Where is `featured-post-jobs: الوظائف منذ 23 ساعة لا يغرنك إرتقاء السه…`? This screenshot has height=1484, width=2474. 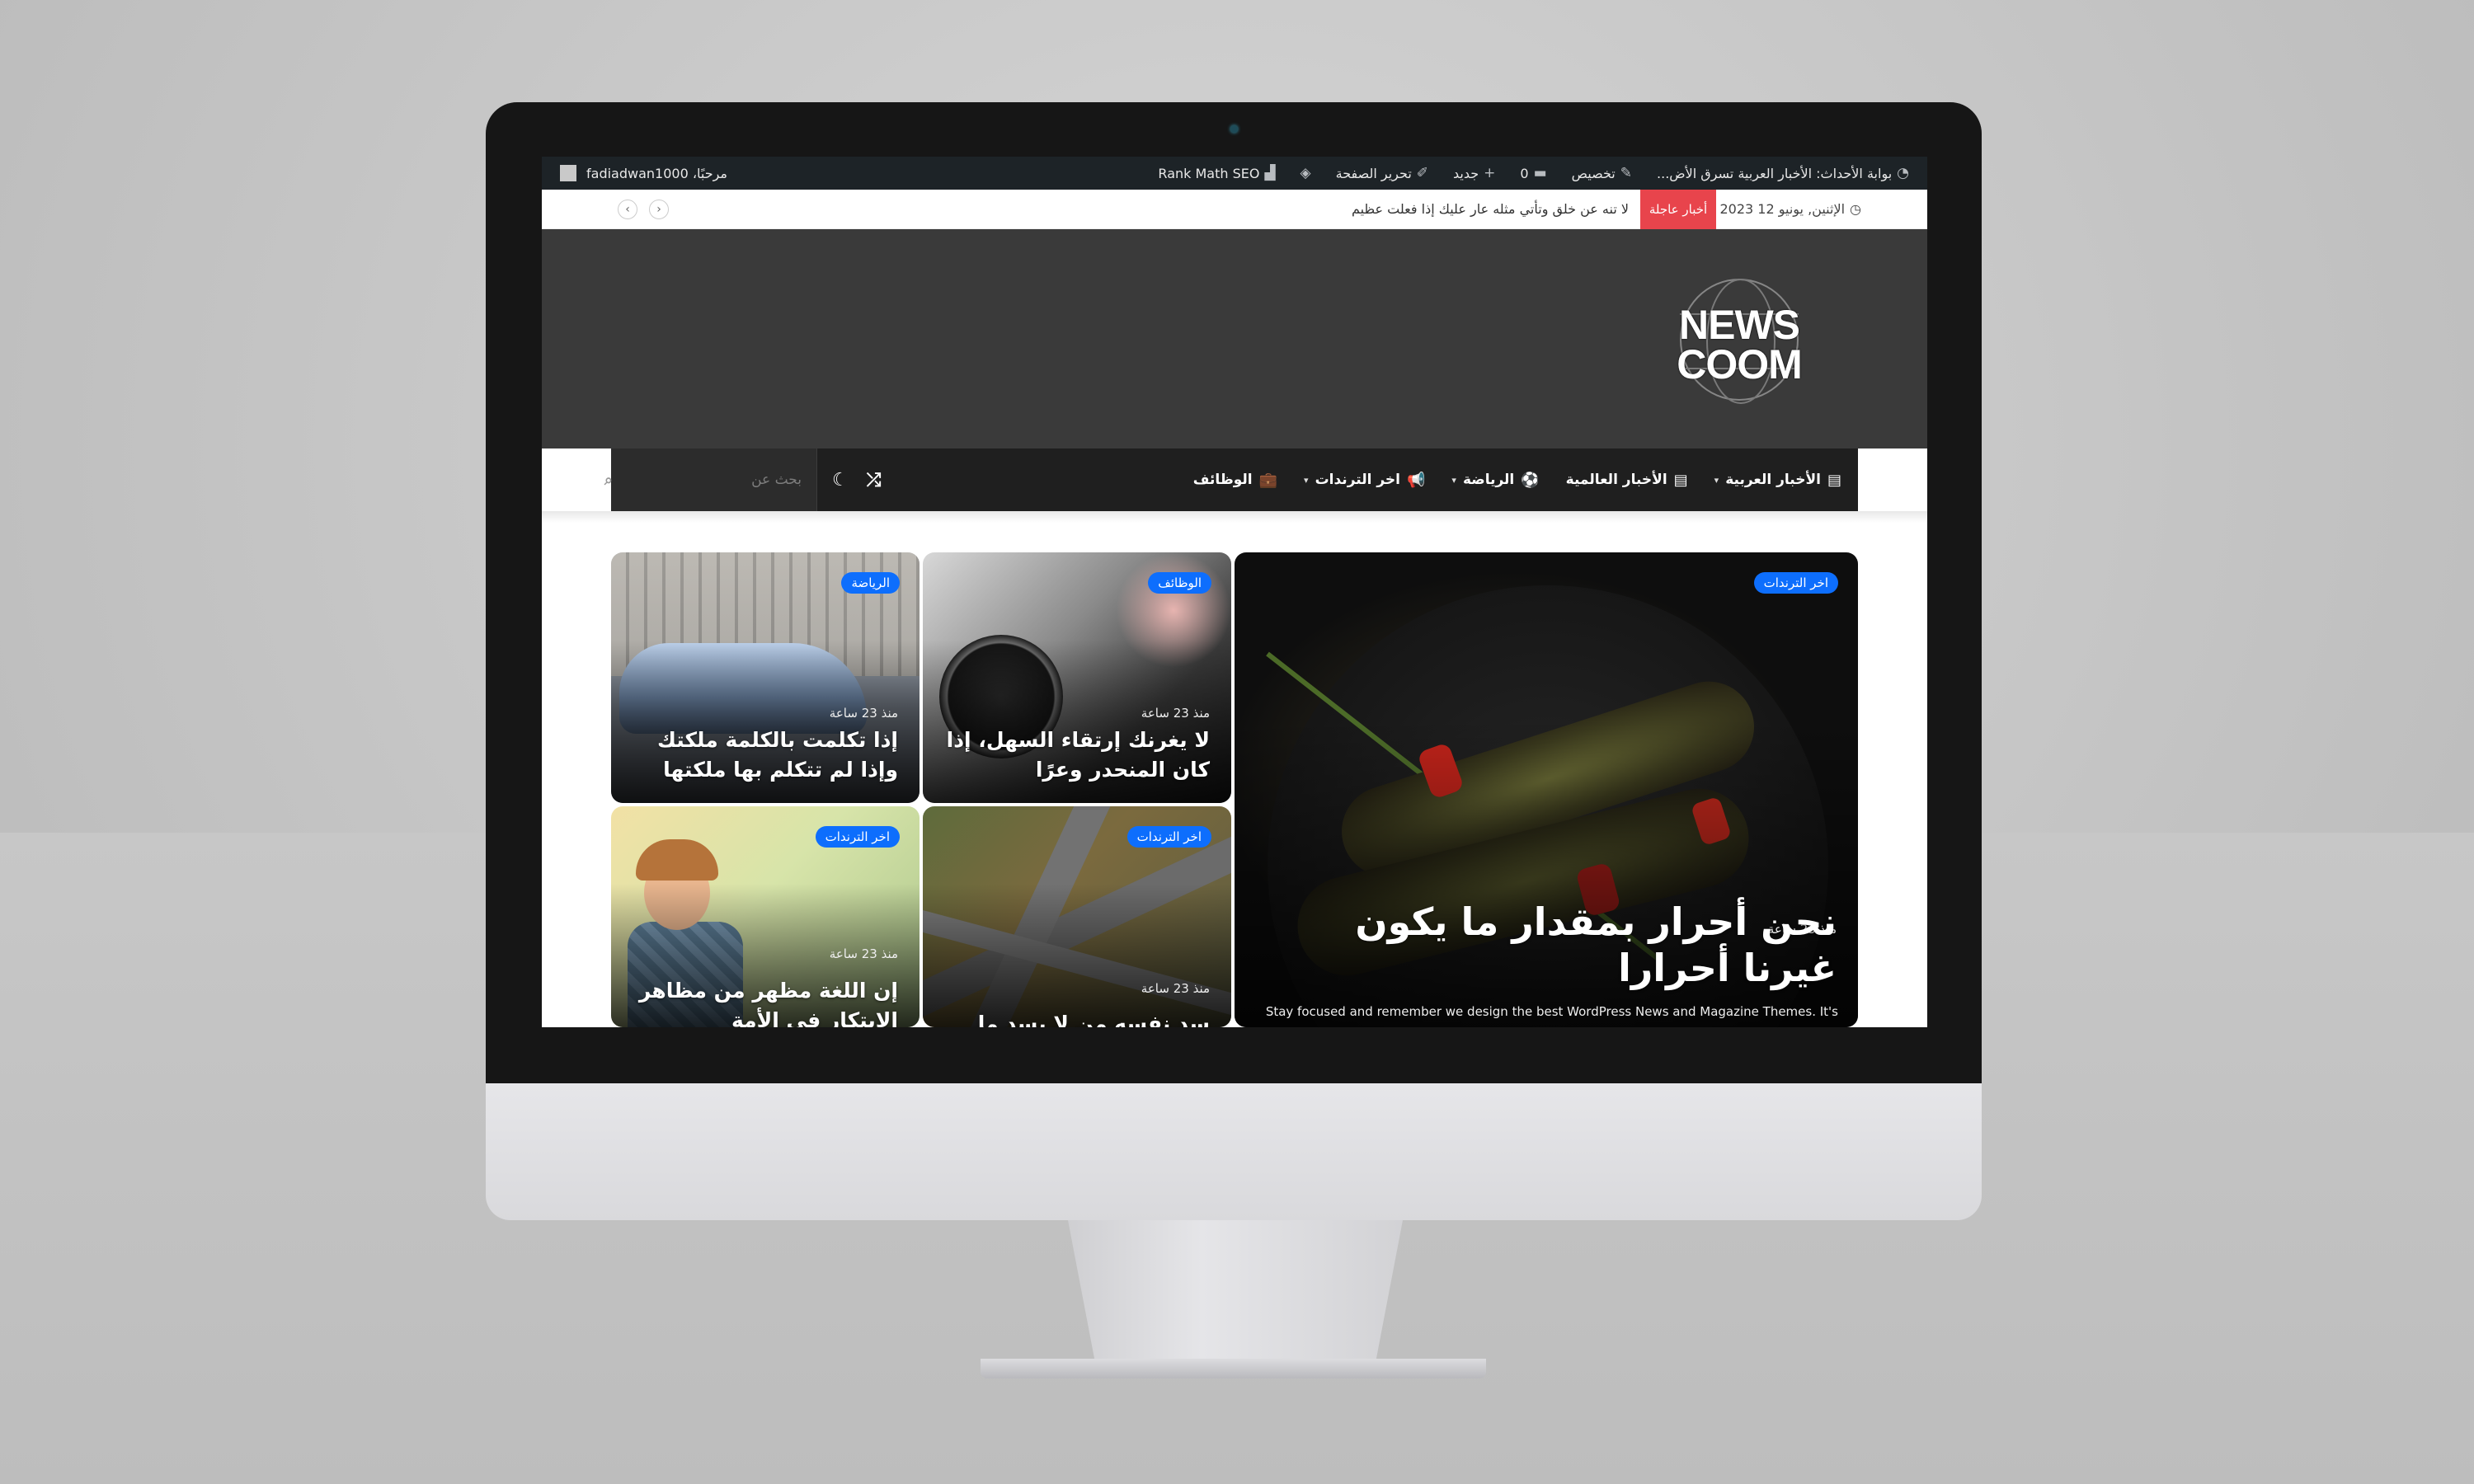 featured-post-jobs: الوظائف منذ 23 ساعة لا يغرنك إرتقاء السه… is located at coordinates (1077, 677).